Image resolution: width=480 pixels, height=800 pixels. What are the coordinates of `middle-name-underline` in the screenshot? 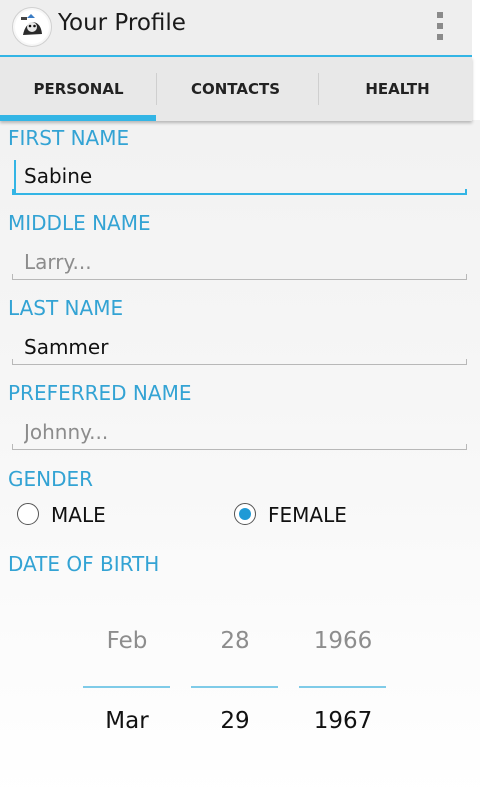 It's located at (239, 277).